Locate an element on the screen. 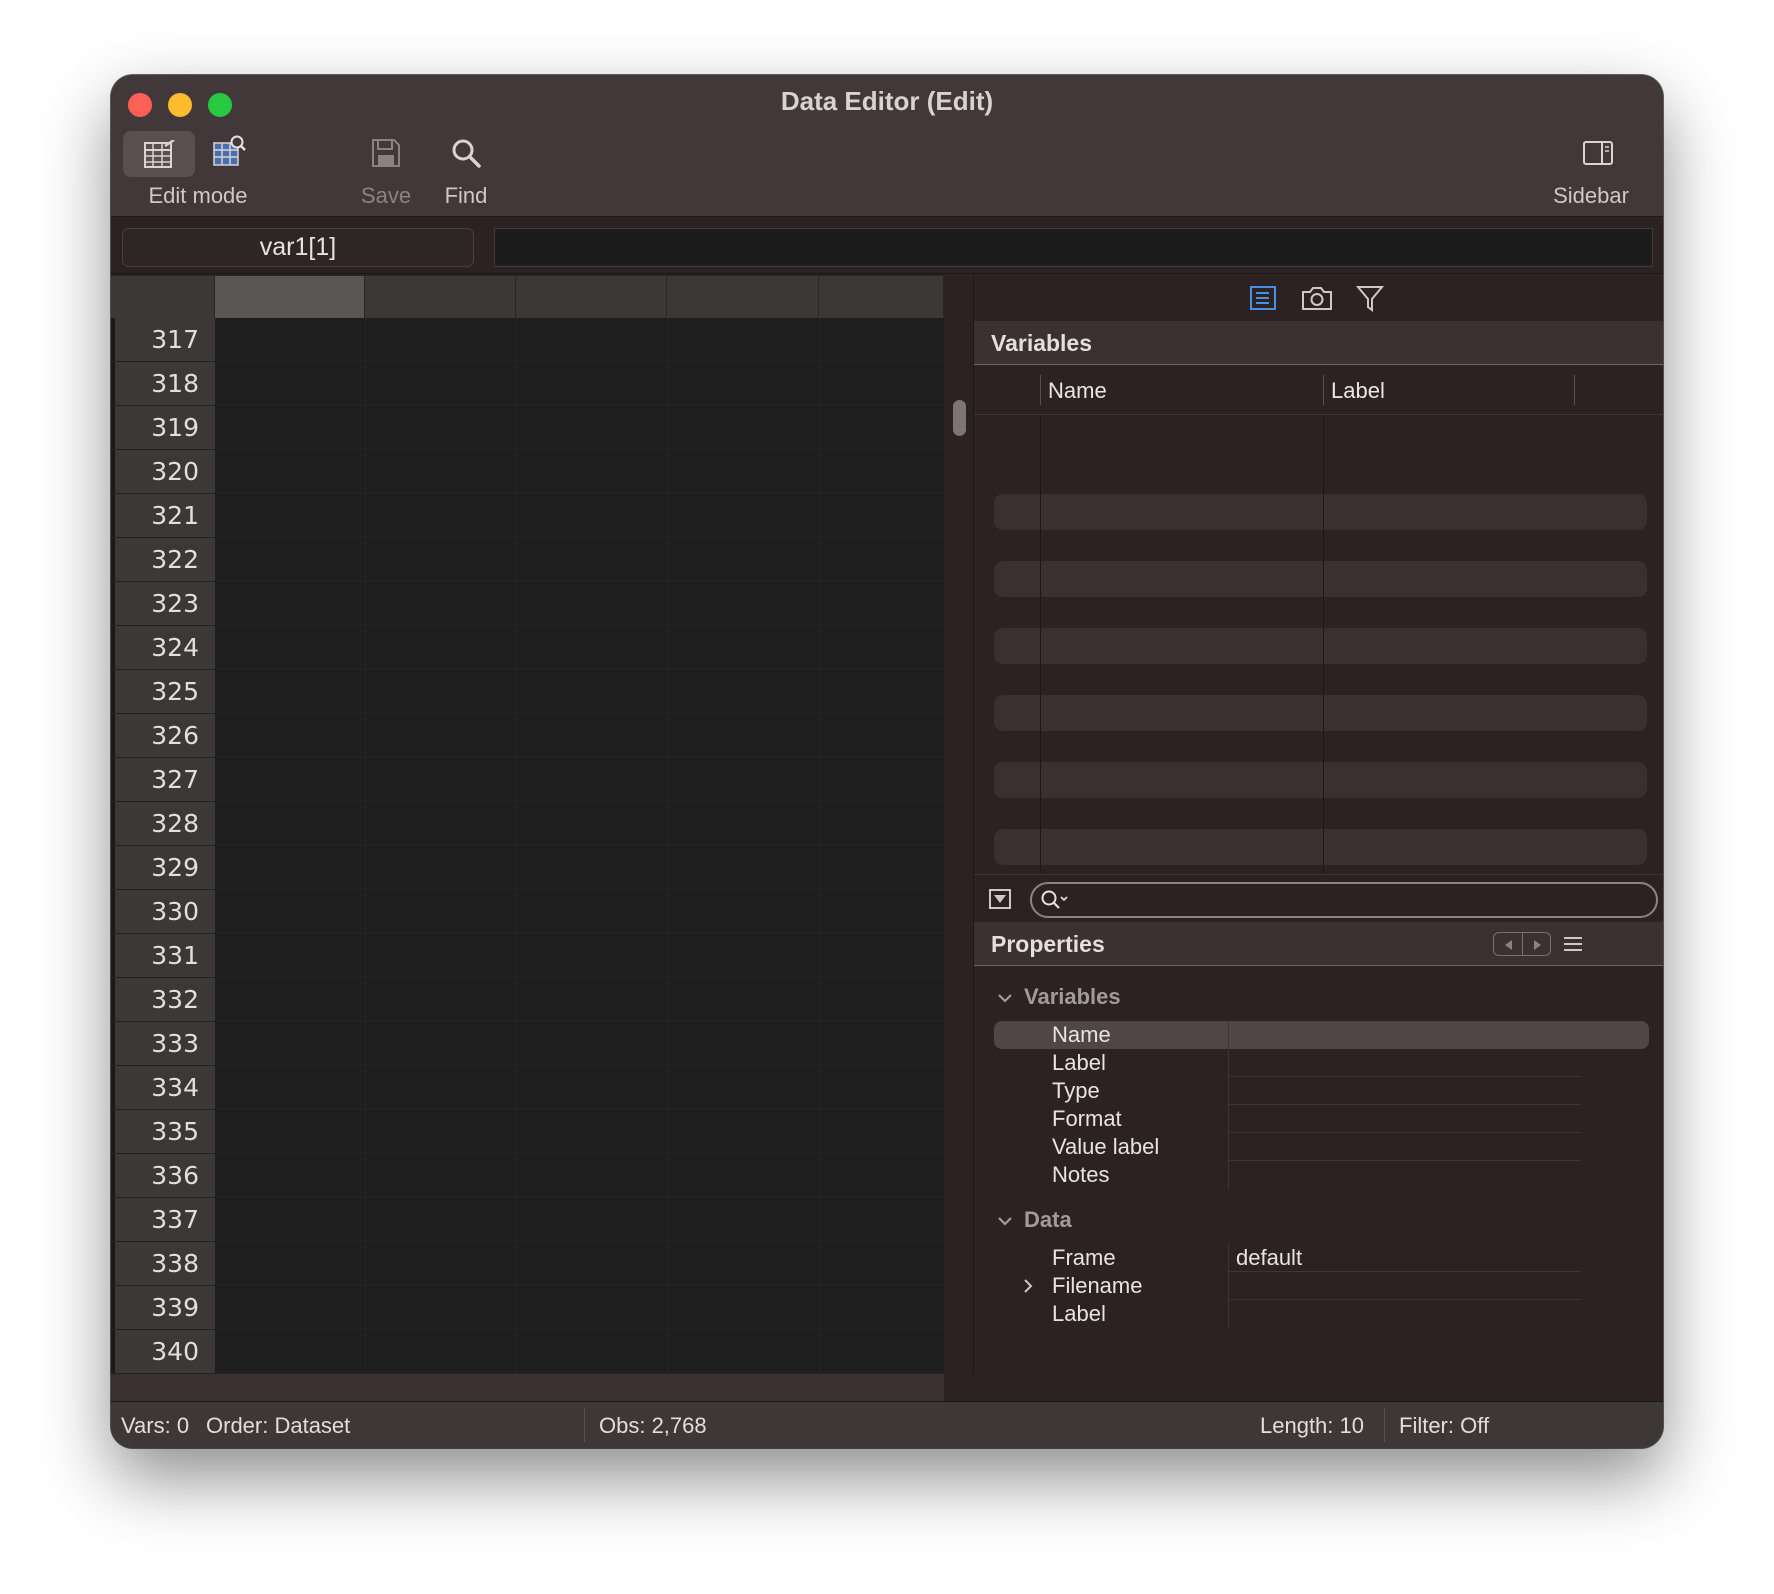 Image resolution: width=1774 pixels, height=1594 pixels. property-key: Type is located at coordinates (1076, 1090).